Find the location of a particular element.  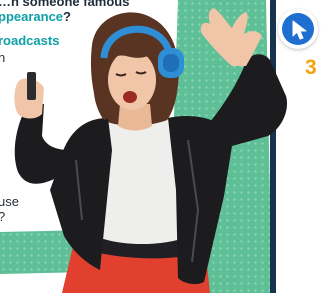

body-line-2: use is located at coordinates (9, 201).